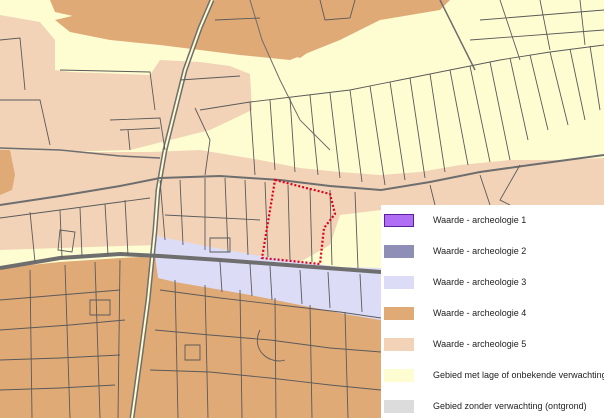  I want to click on legend-item-value-5: Waarde - archeologie 5, so click(492, 345).